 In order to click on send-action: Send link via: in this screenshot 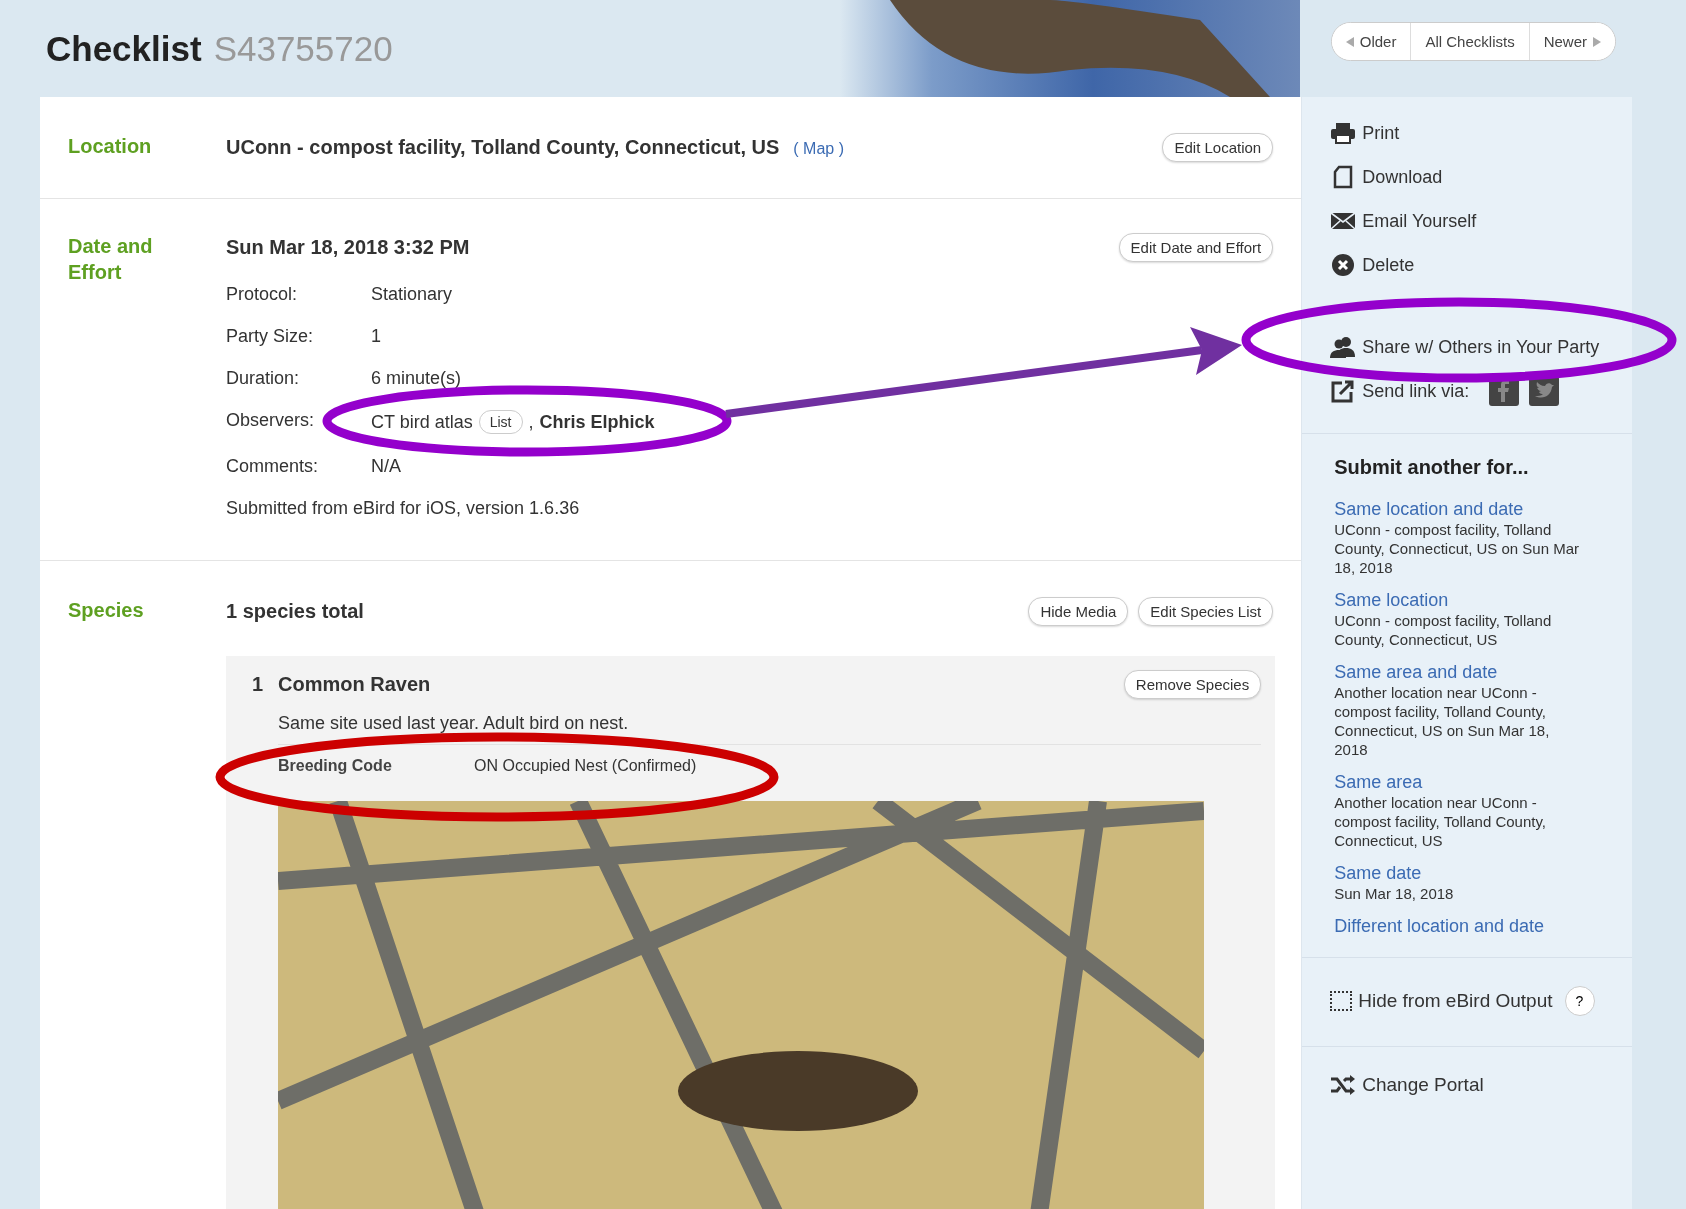, I will do `click(1467, 391)`.